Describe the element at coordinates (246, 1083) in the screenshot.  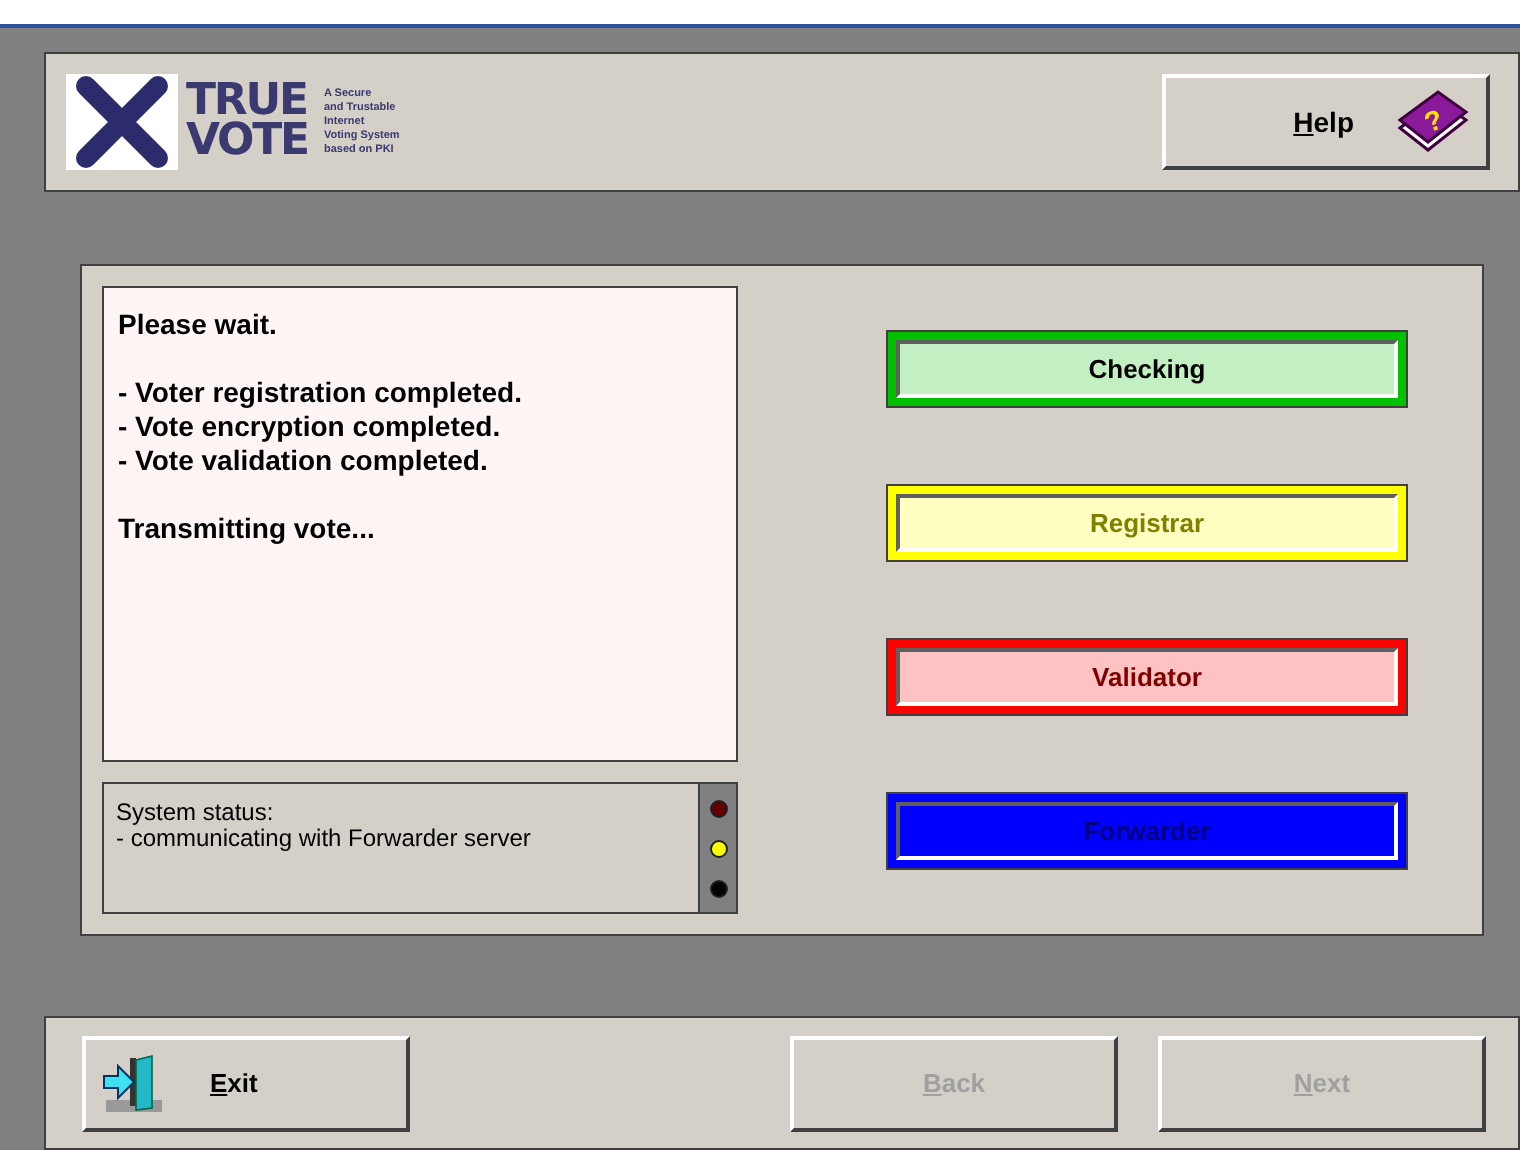
I see `exit-button: Exit` at that location.